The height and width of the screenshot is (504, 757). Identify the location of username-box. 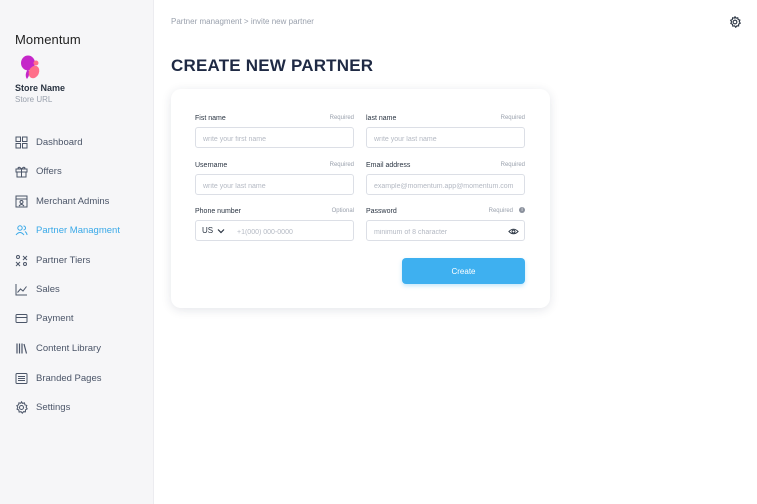
(274, 185).